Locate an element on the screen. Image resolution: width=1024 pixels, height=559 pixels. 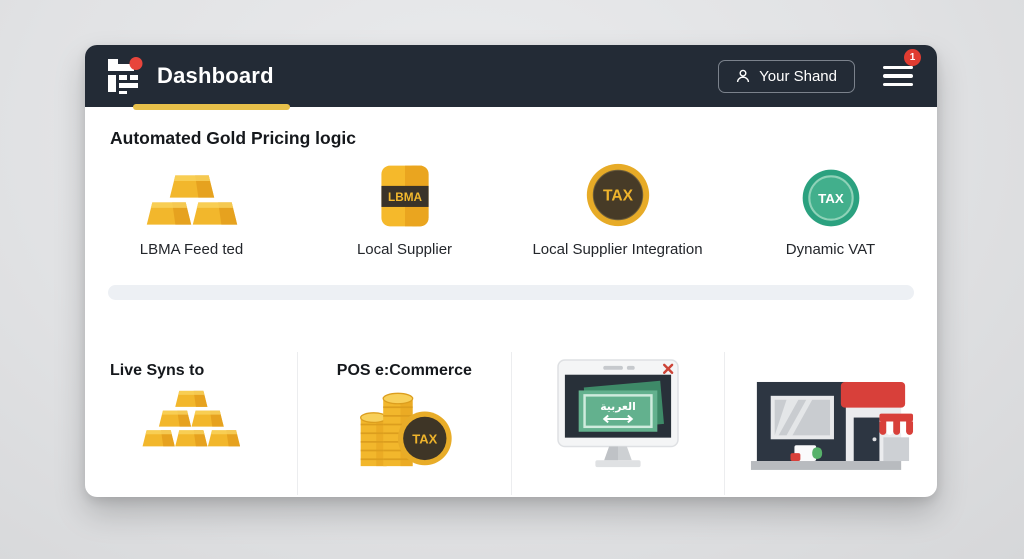
feature-local-supplier: LBMA Local Supplier is located at coordinates (404, 210).